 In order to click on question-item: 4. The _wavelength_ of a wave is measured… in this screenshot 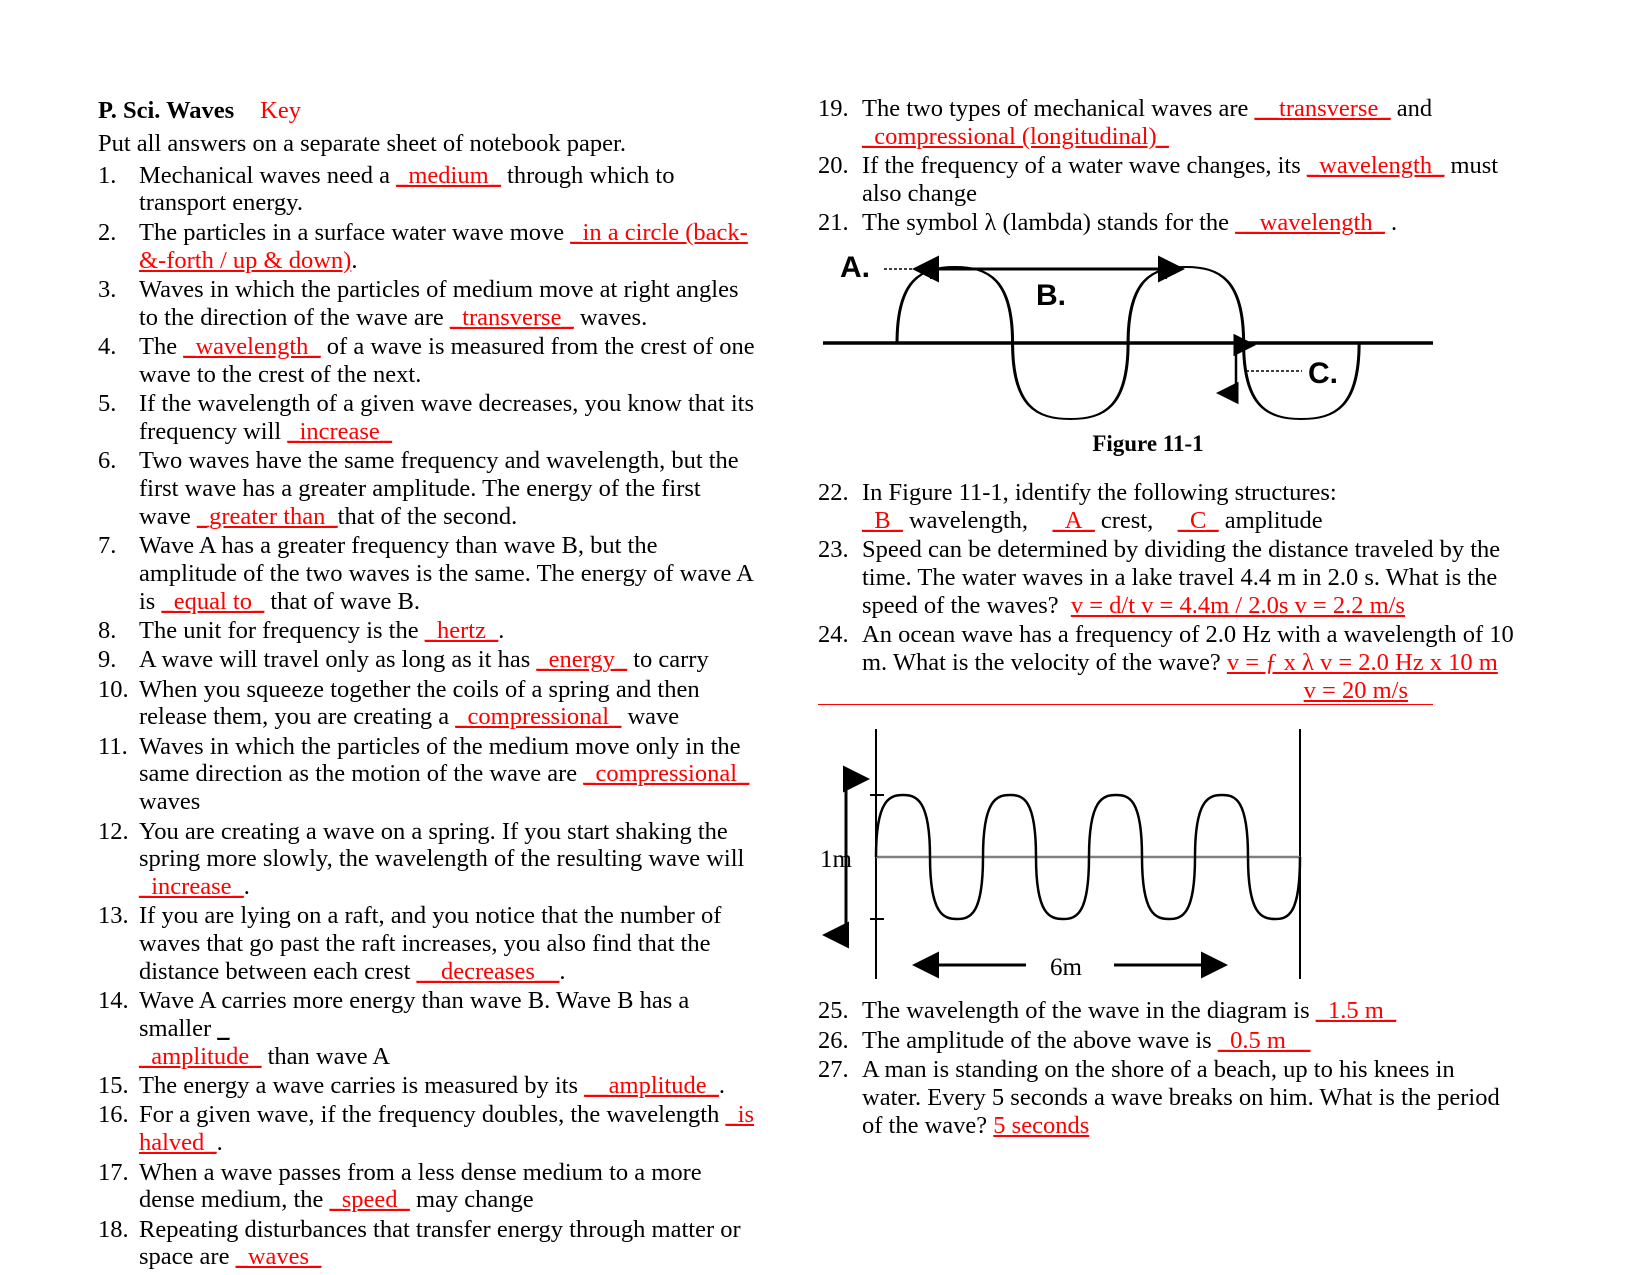, I will do `click(428, 361)`.